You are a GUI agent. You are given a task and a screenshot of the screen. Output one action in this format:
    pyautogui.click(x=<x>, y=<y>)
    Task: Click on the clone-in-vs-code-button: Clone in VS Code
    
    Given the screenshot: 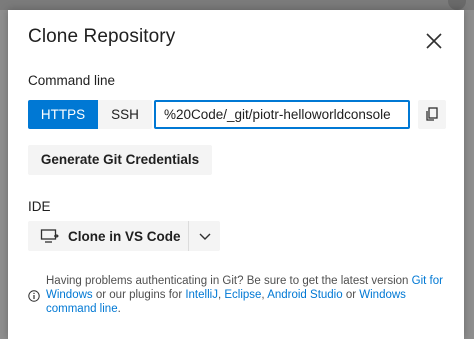 What is the action you would take?
    pyautogui.click(x=108, y=236)
    